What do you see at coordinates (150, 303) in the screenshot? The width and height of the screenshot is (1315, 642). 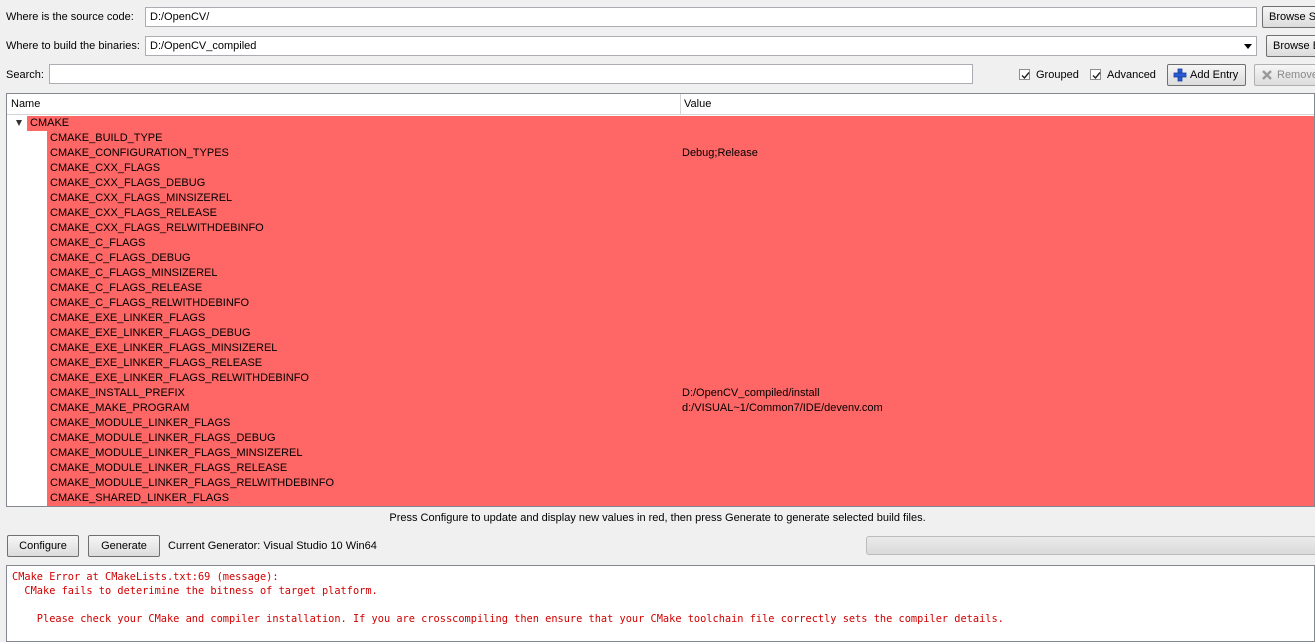 I see `row-name: CMAKE_C_FLAGS_RELWITHDEBINFO` at bounding box center [150, 303].